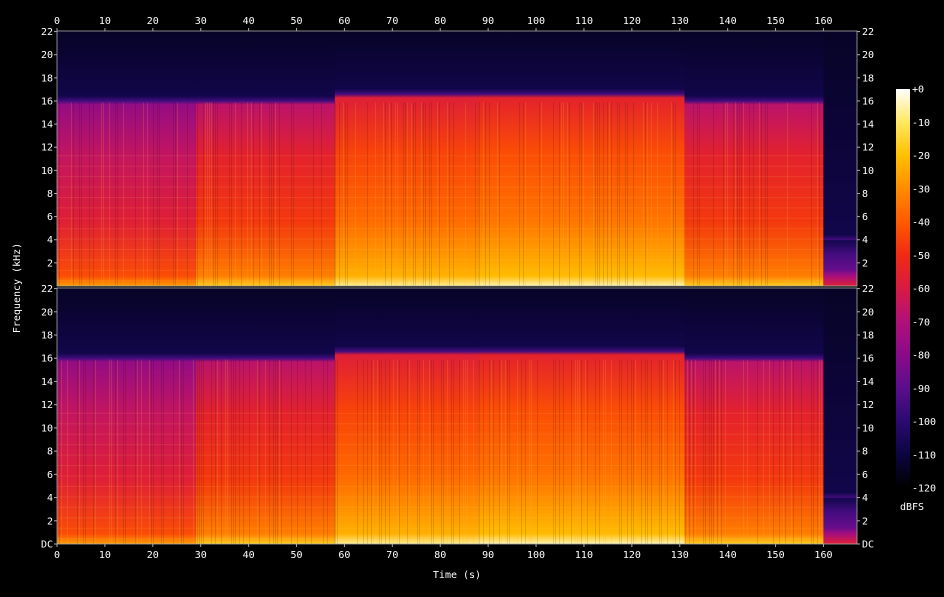 The width and height of the screenshot is (944, 597). What do you see at coordinates (921, 189) in the screenshot?
I see `colorbar-tick-label: -30` at bounding box center [921, 189].